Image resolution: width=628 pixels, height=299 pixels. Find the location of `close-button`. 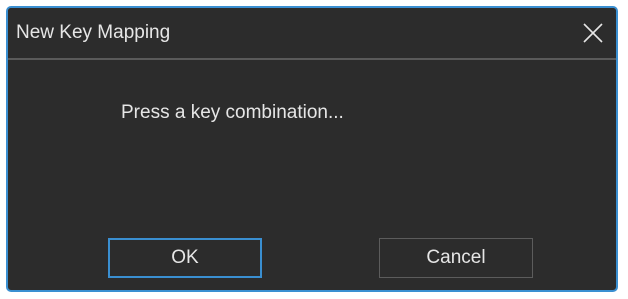

close-button is located at coordinates (593, 33).